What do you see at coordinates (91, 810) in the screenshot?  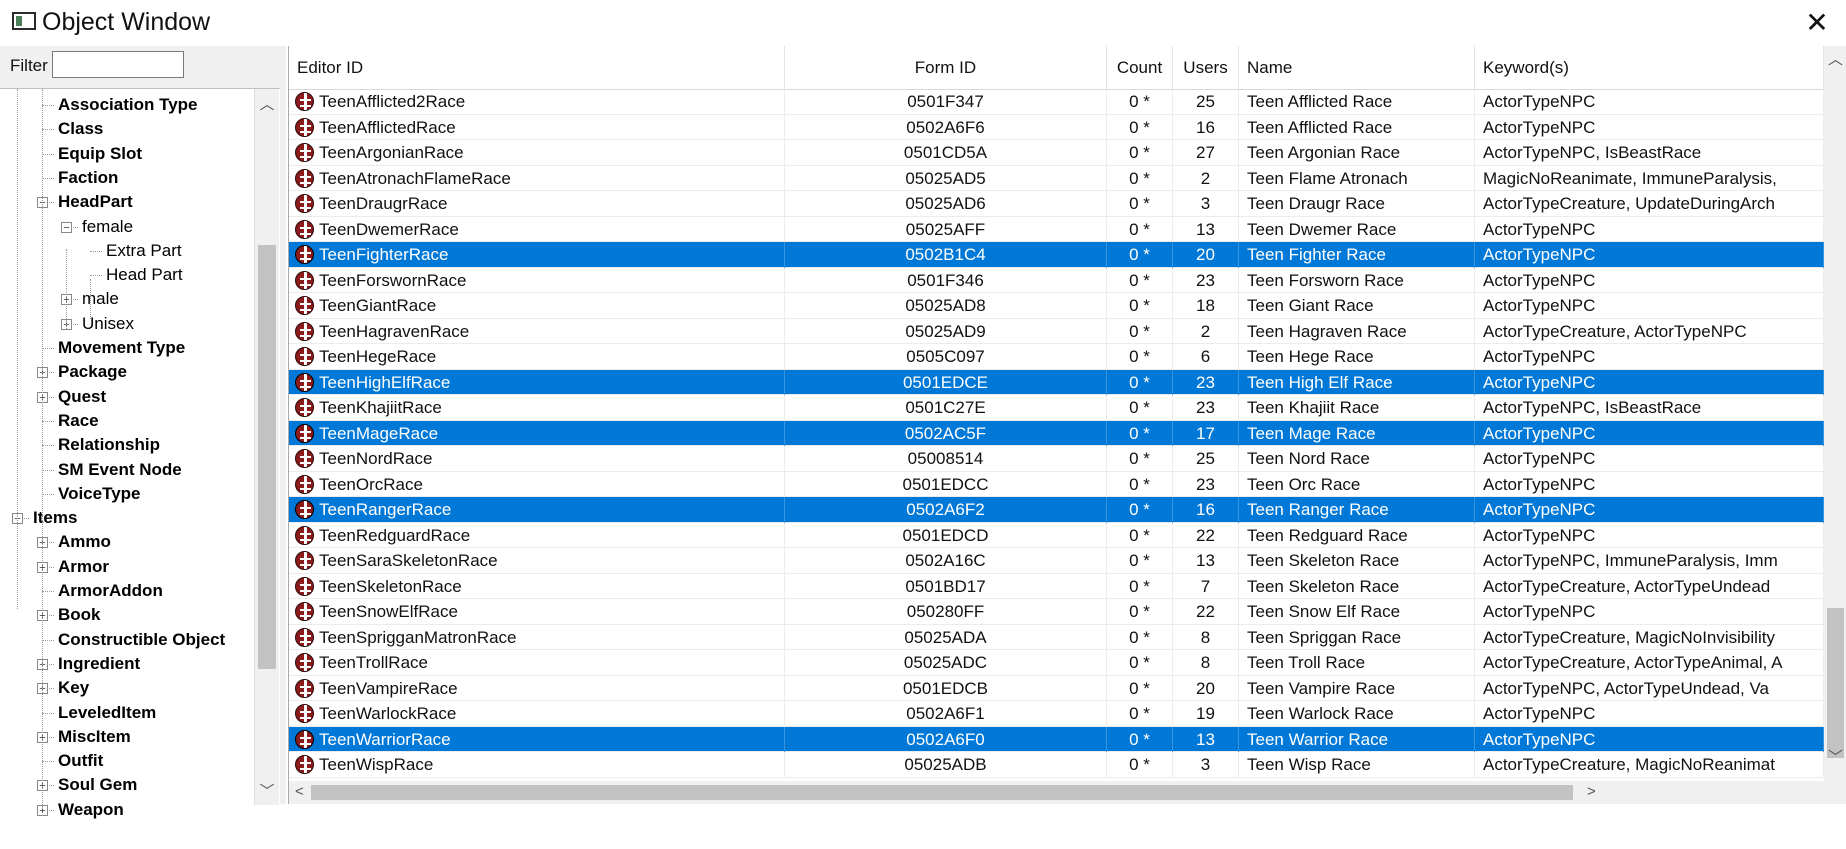 I see `tree-item-weapon: Weapon` at bounding box center [91, 810].